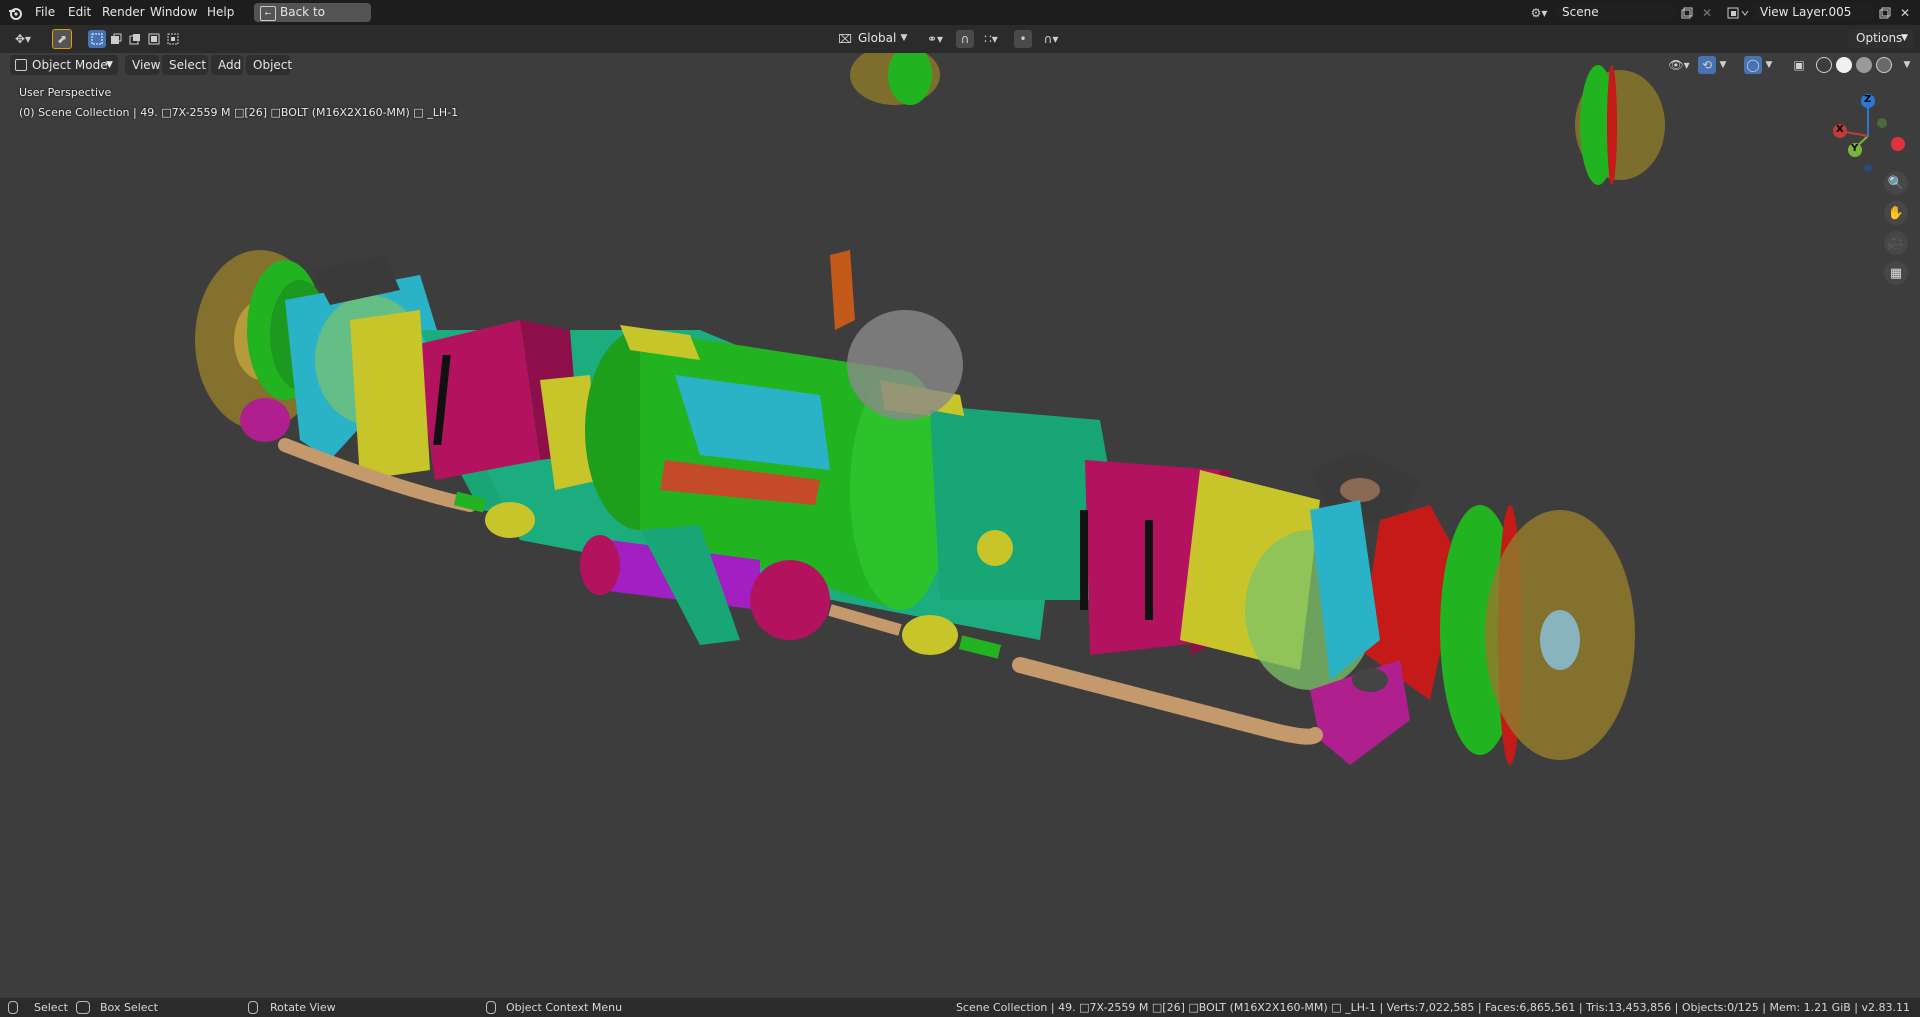 This screenshot has height=1017, width=1920. Describe the element at coordinates (1855, 148) in the screenshot. I see `gizmo-y-label: Y` at that location.